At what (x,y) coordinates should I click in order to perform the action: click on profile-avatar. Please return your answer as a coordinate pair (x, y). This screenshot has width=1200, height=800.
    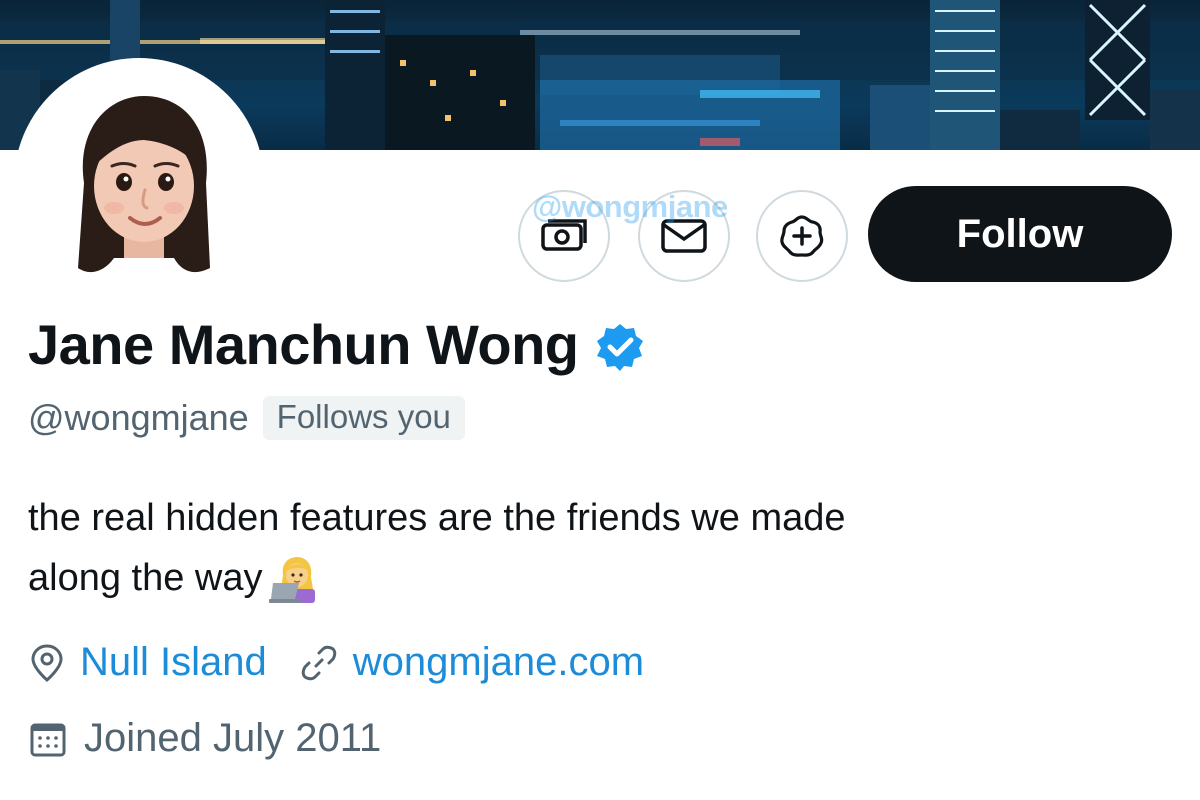
    Looking at the image, I should click on (139, 183).